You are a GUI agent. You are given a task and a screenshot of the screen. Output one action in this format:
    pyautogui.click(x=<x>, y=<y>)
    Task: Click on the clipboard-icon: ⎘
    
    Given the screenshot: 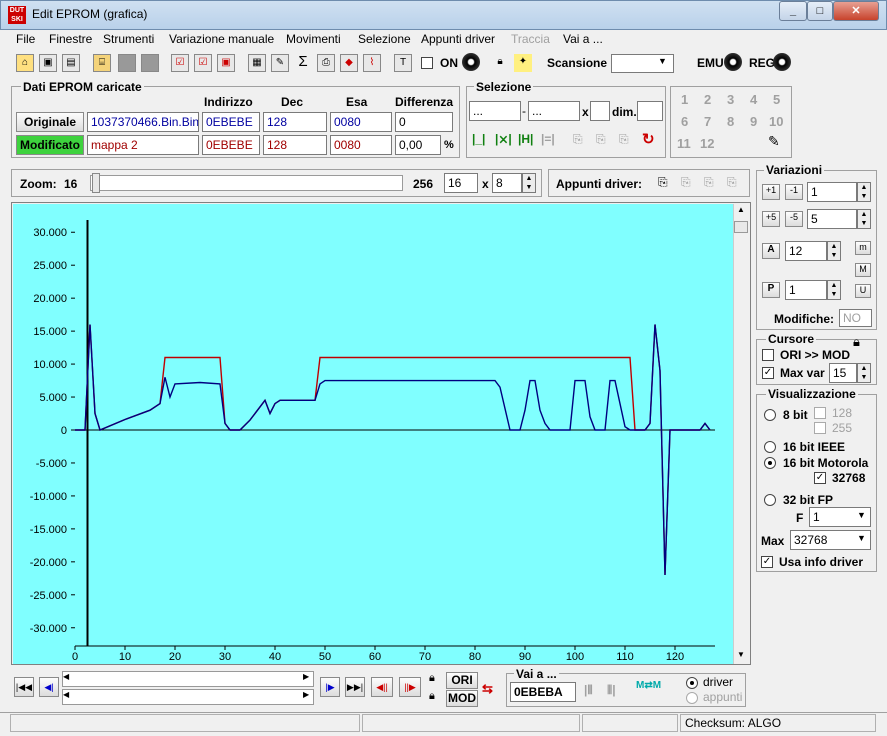 What is the action you would take?
    pyautogui.click(x=663, y=182)
    